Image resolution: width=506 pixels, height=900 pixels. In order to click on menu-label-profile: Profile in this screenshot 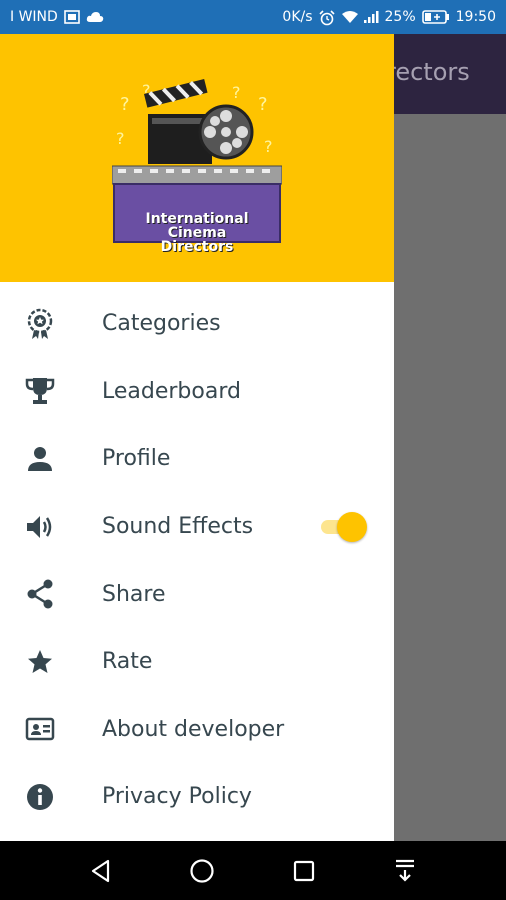, I will do `click(136, 459)`.